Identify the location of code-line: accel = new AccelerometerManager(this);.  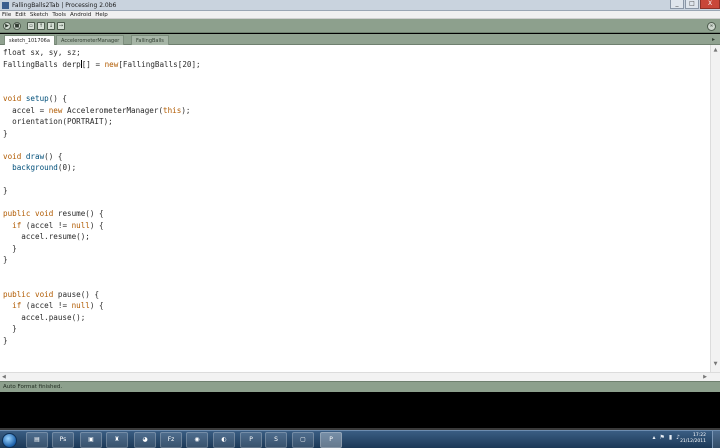
(355, 111).